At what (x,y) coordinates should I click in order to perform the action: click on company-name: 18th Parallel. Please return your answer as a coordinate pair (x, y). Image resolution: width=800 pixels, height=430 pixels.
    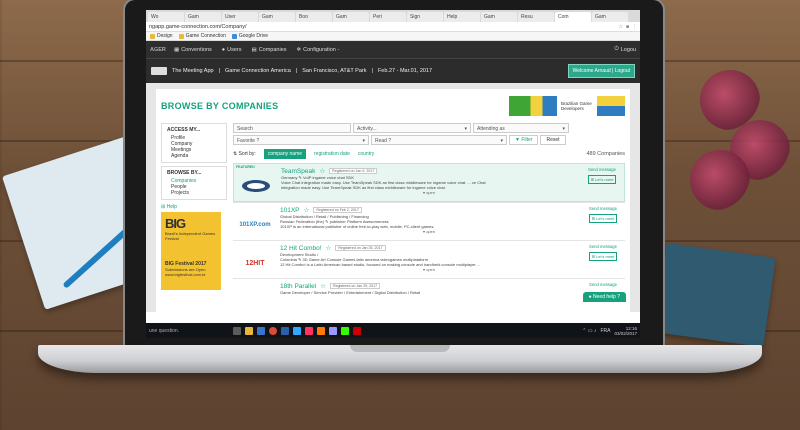
    Looking at the image, I should click on (298, 286).